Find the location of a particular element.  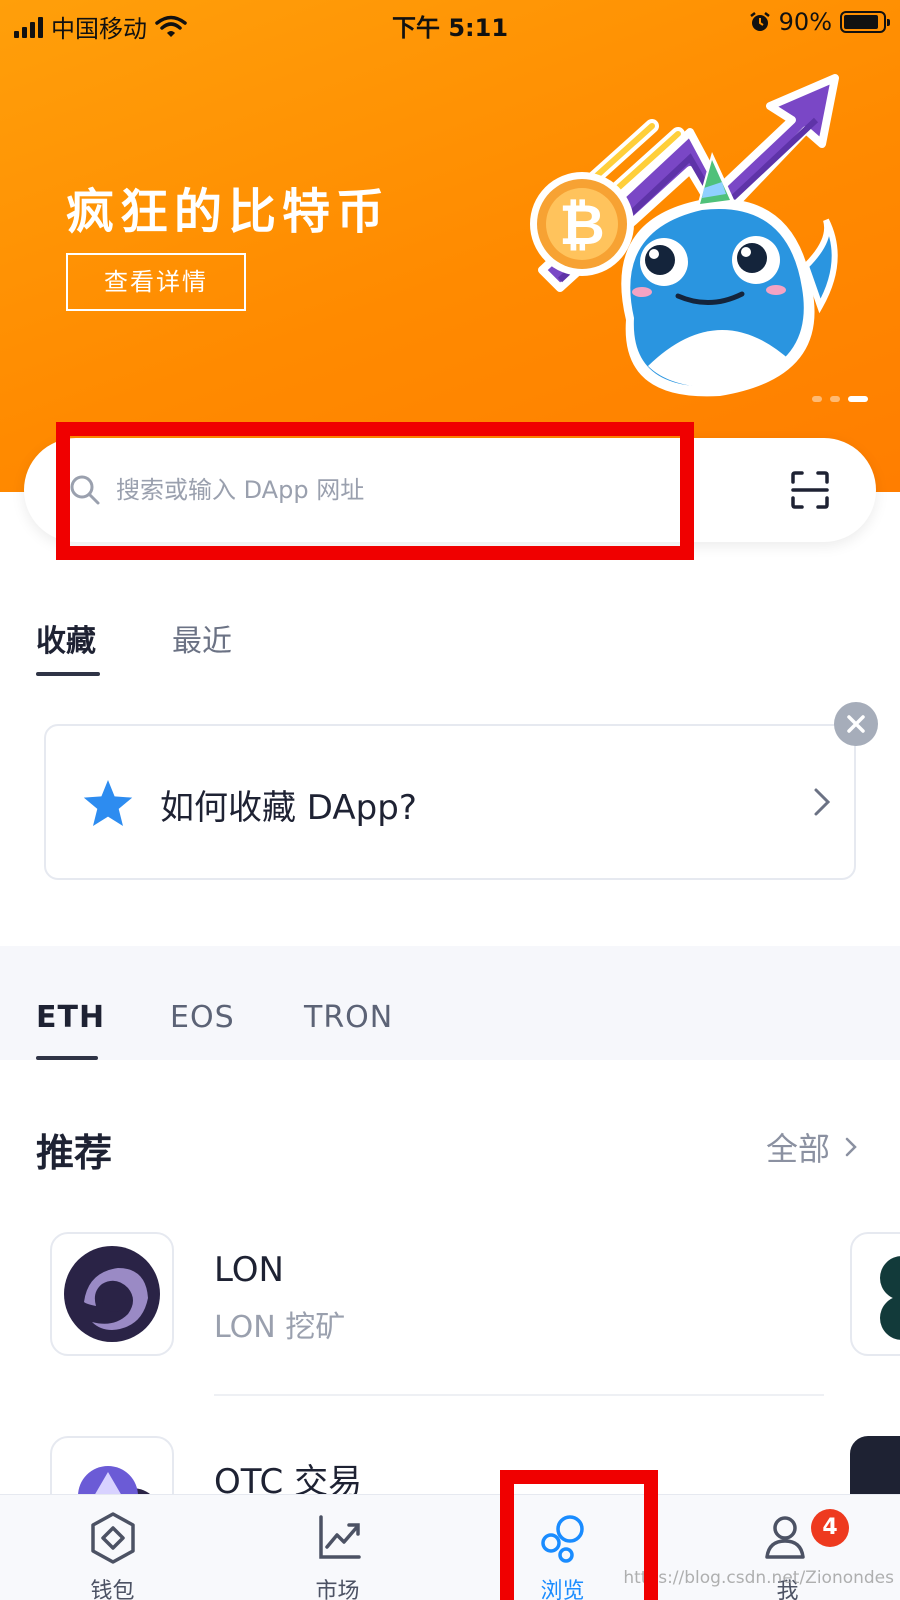

wallet-icon is located at coordinates (113, 1538).